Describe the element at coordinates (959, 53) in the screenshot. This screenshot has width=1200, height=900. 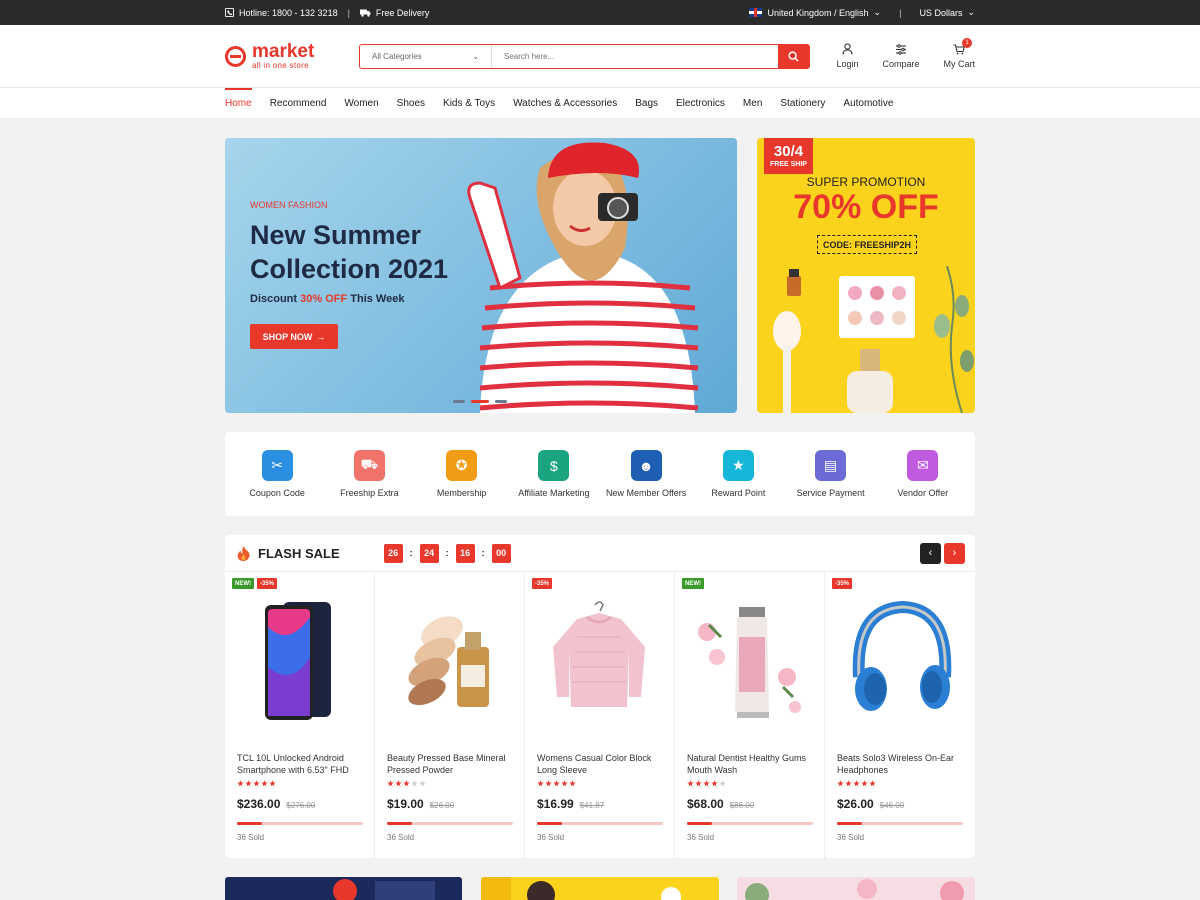
I see `cart-button: 1 My Cart` at that location.